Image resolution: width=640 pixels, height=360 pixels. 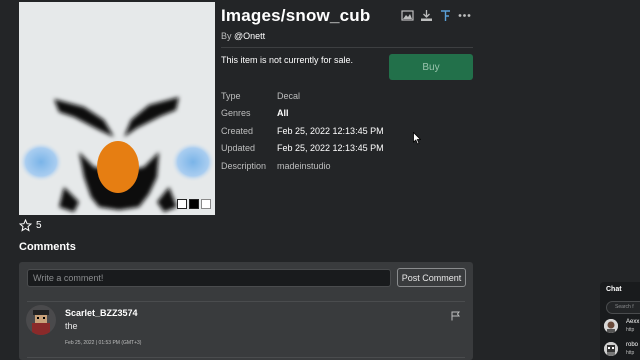 I want to click on chat-conversation-item: Aexx http, so click(x=622, y=327).